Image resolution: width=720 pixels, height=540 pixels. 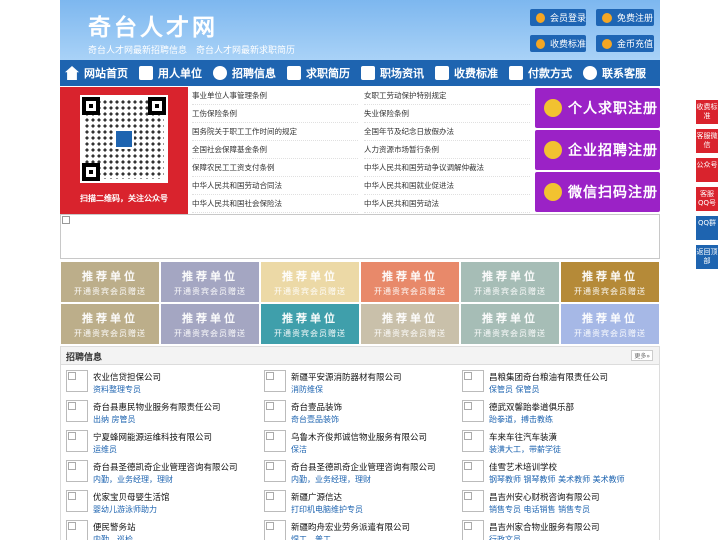 What do you see at coordinates (625, 43) in the screenshot?
I see `gold-recharge-button: 金币充值` at bounding box center [625, 43].